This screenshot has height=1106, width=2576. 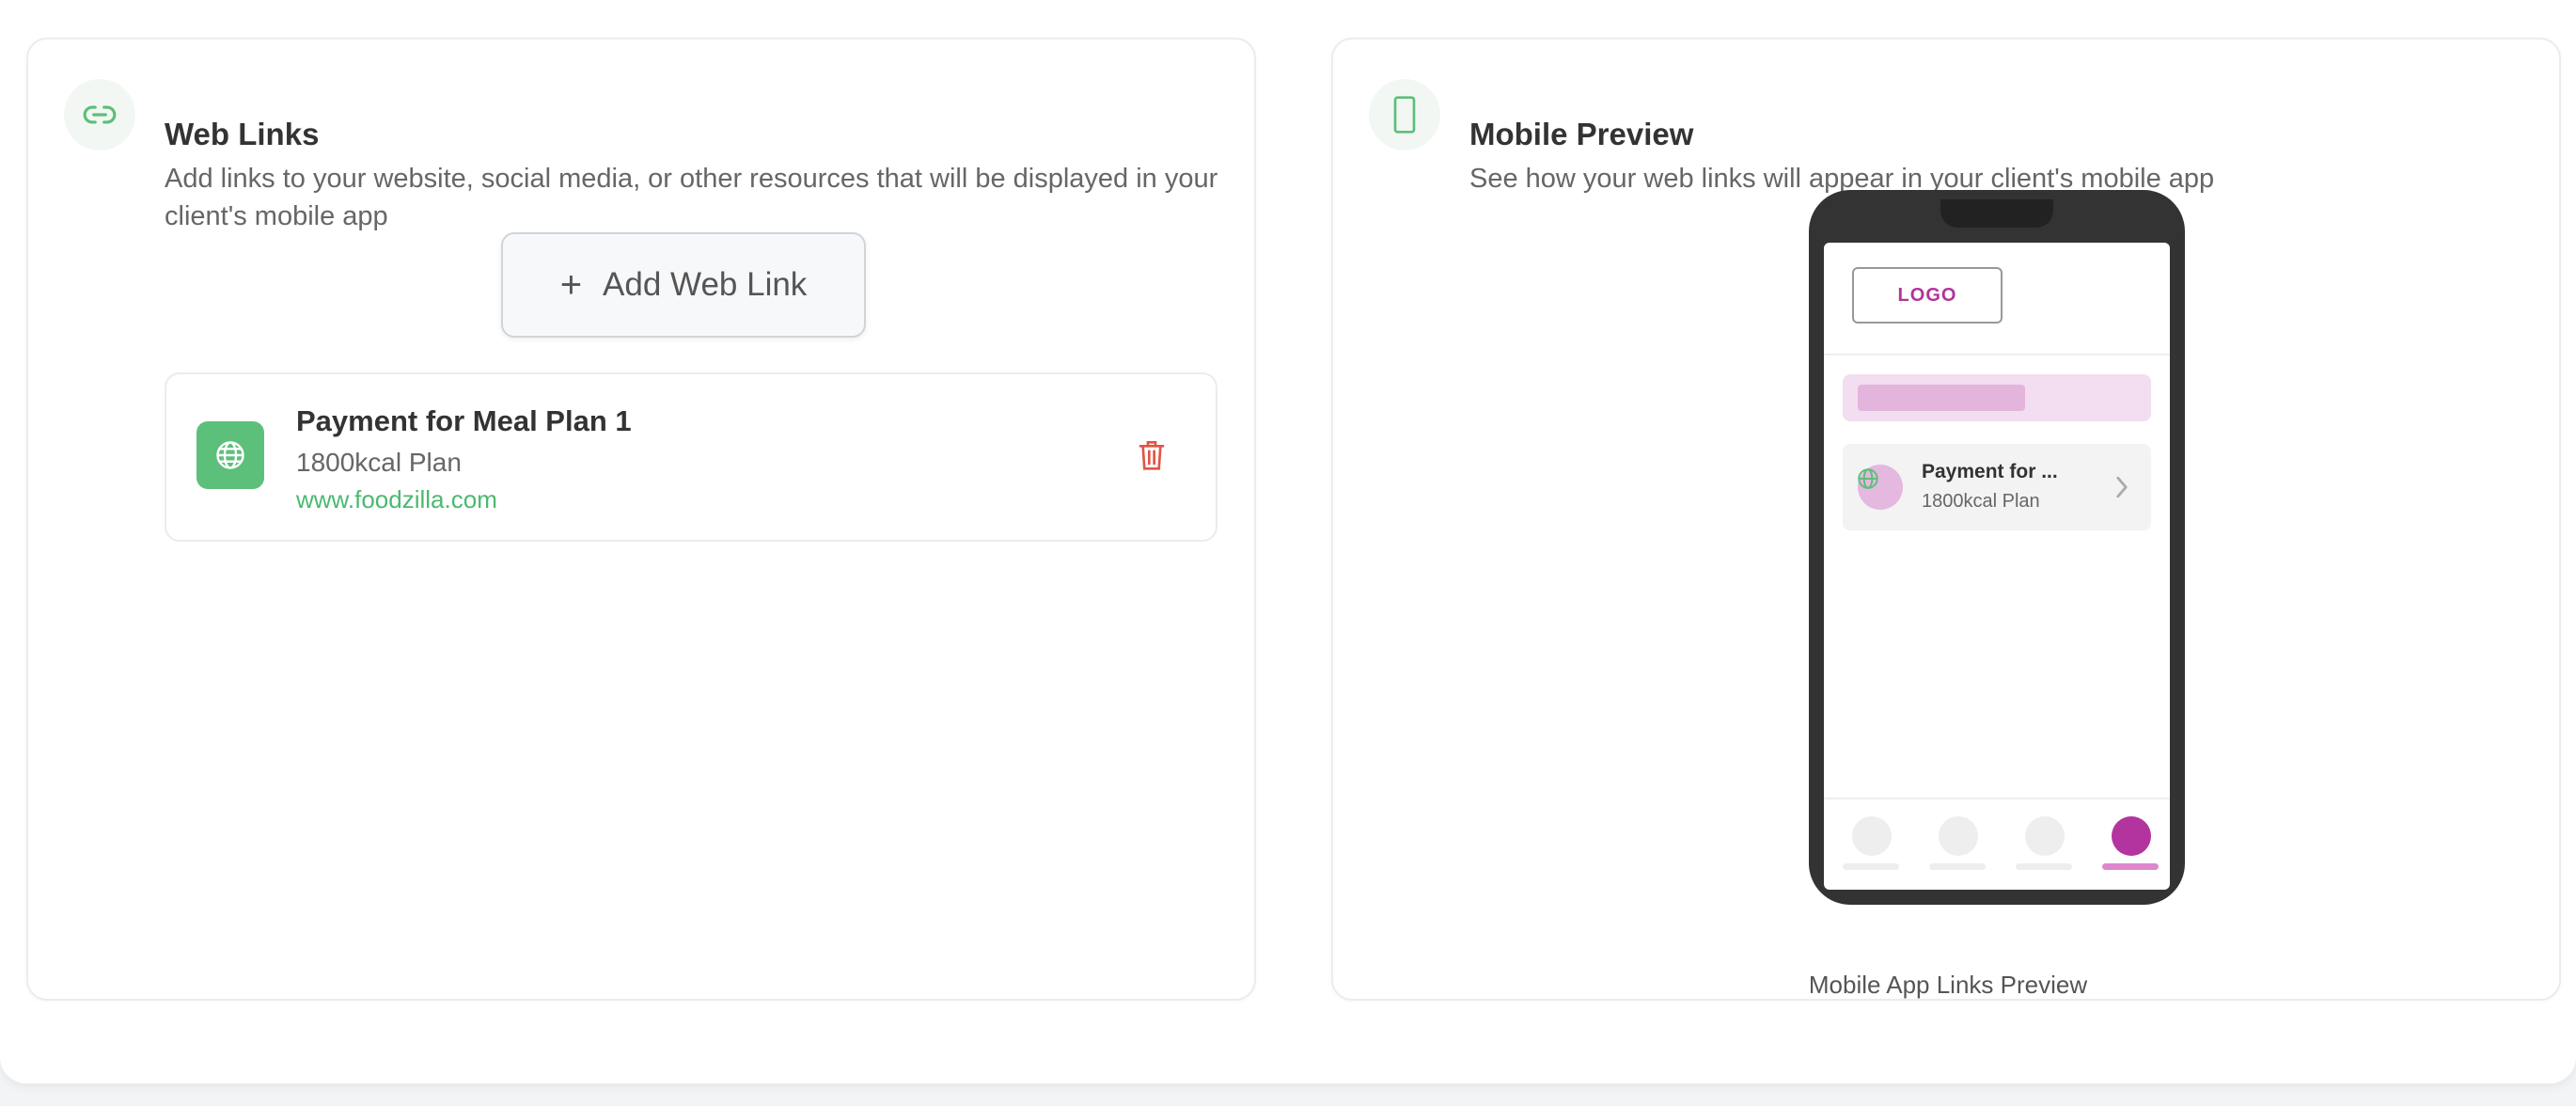 What do you see at coordinates (2122, 489) in the screenshot?
I see `chevron-right-icon` at bounding box center [2122, 489].